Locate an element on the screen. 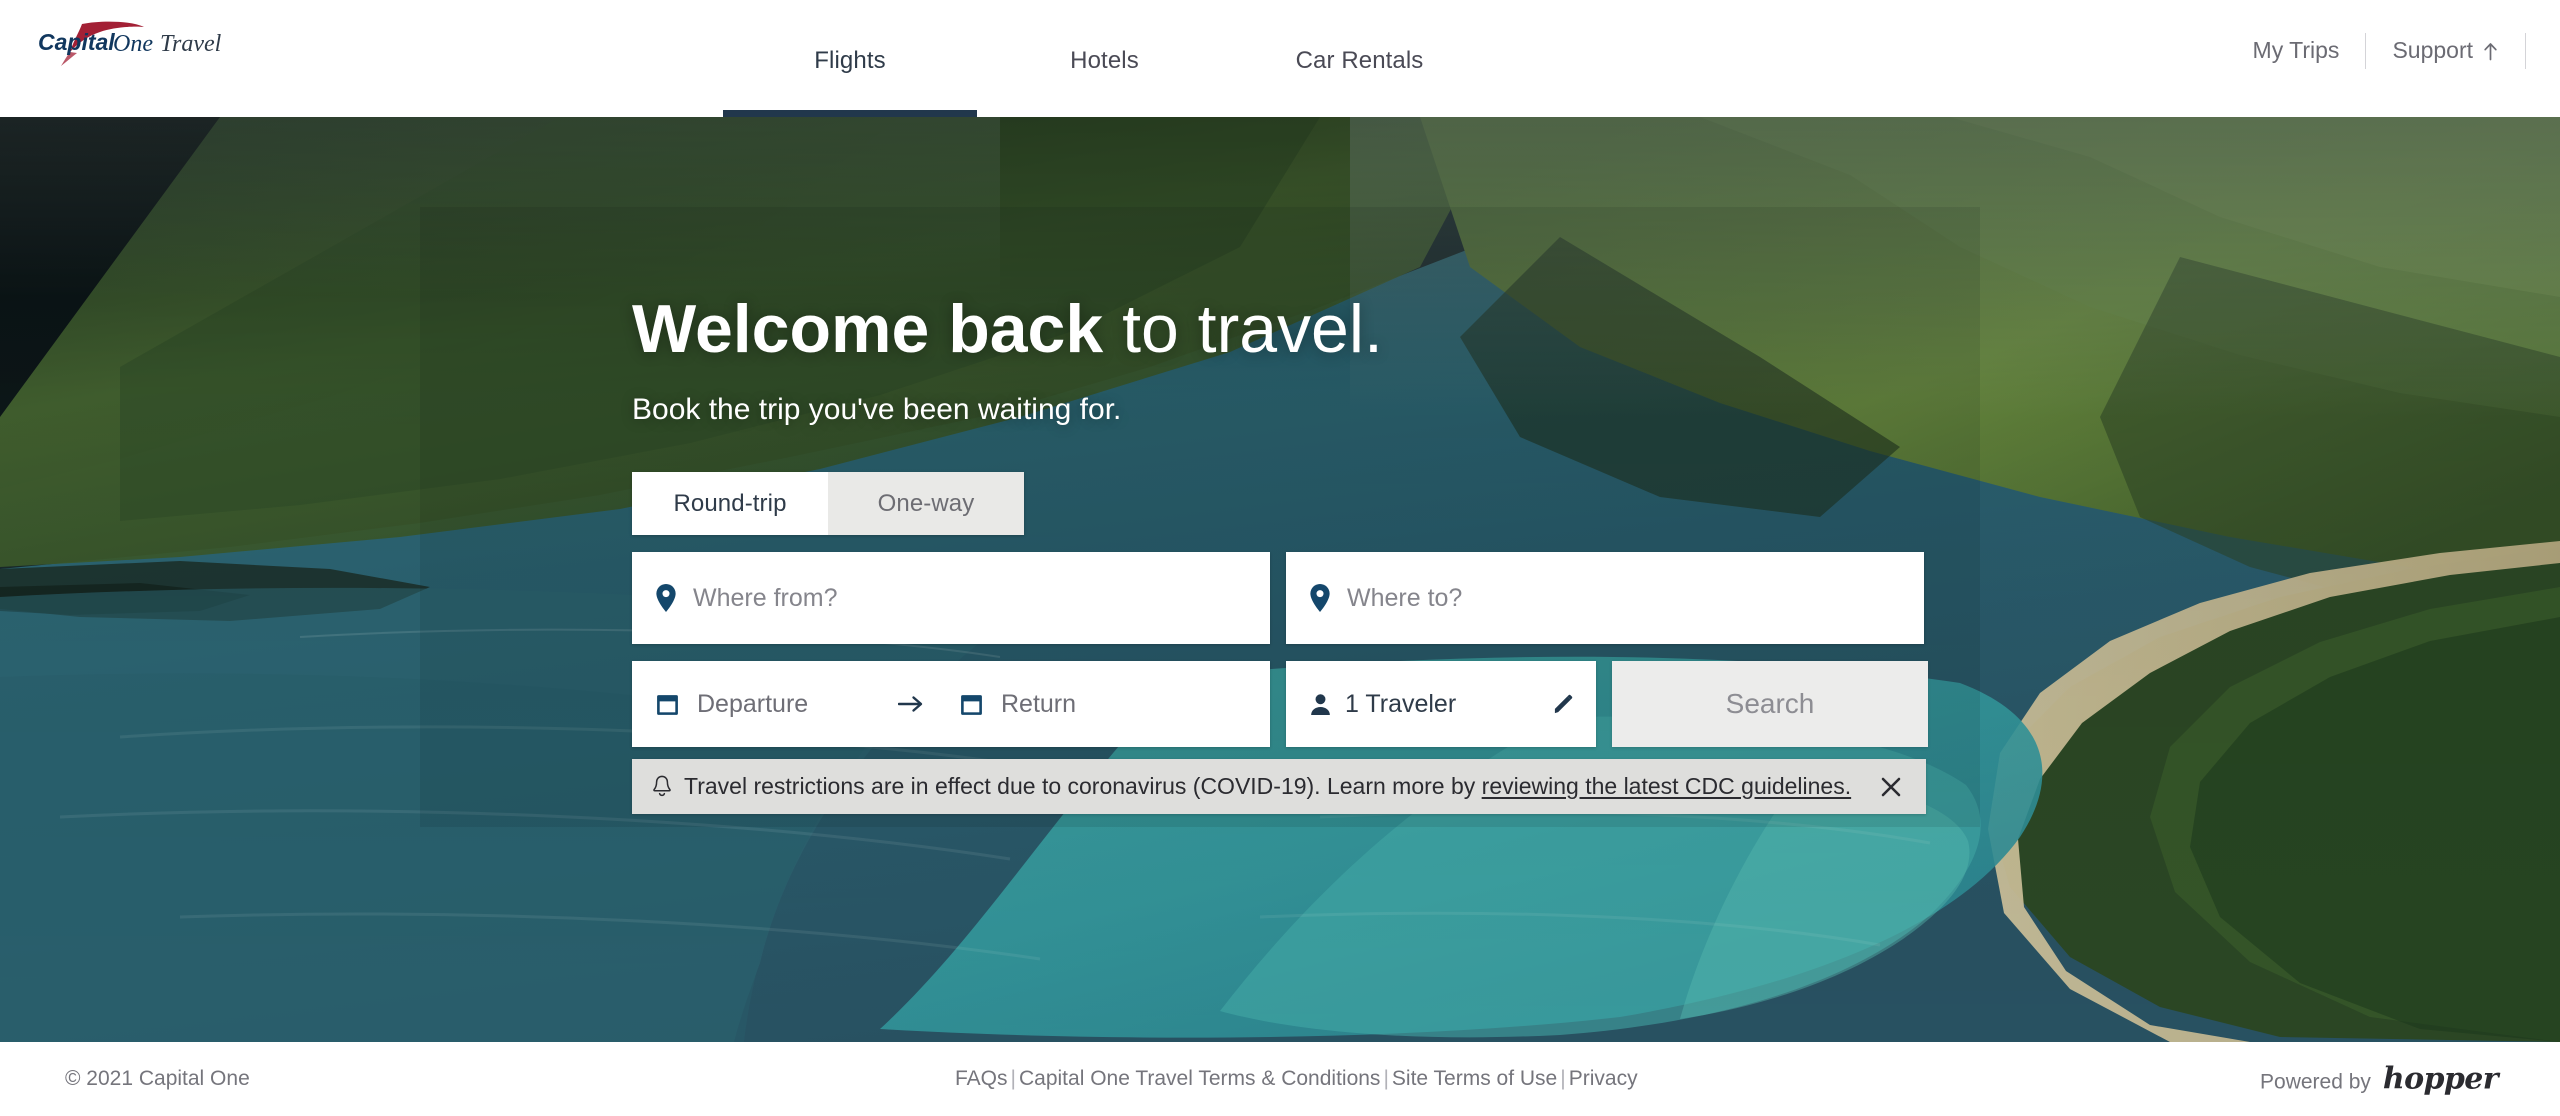 This screenshot has width=2560, height=1116. footer-link-terms-conditions: Capital One Travel Terms & Conditions is located at coordinates (1199, 1078).